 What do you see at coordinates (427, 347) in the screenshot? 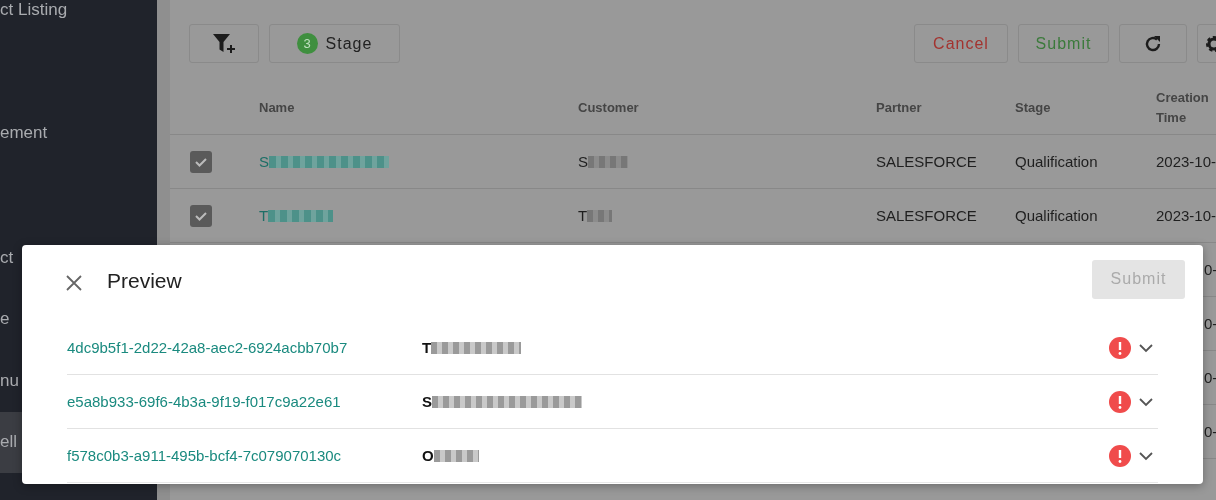
I see `record-name: T` at bounding box center [427, 347].